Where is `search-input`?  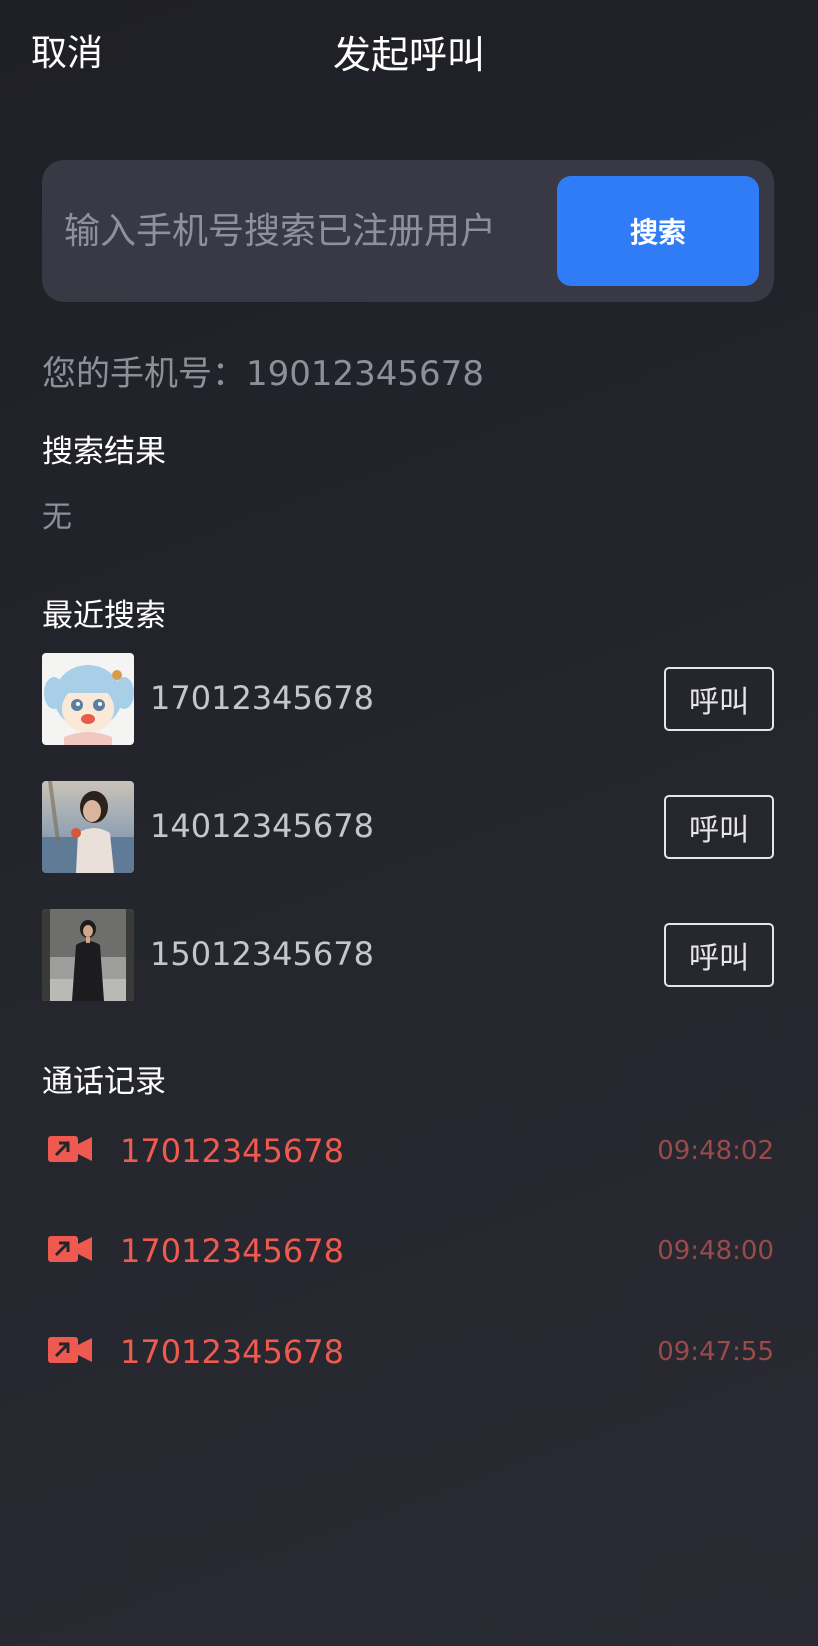 search-input is located at coordinates (299, 231).